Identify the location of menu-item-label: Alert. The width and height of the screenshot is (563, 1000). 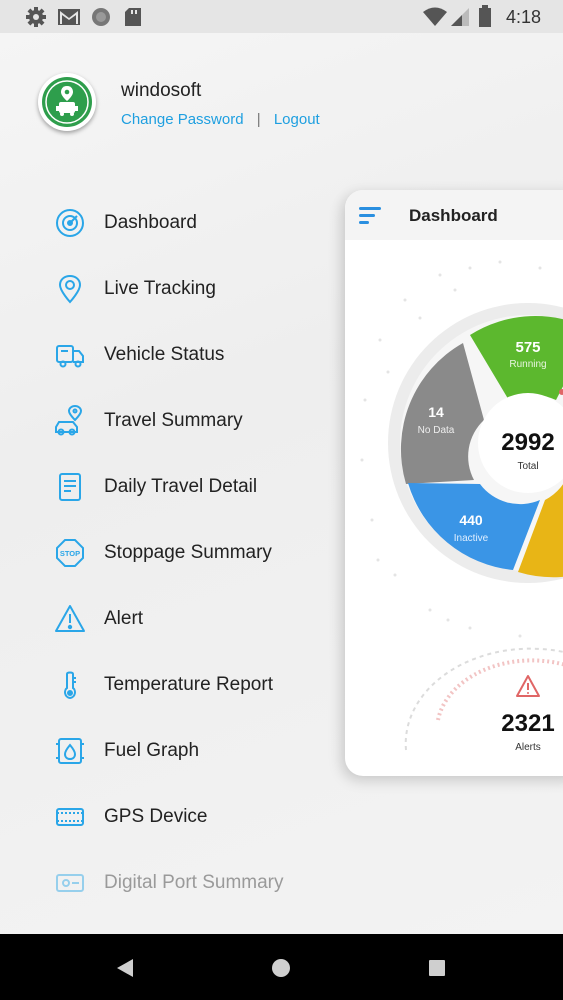
(124, 618).